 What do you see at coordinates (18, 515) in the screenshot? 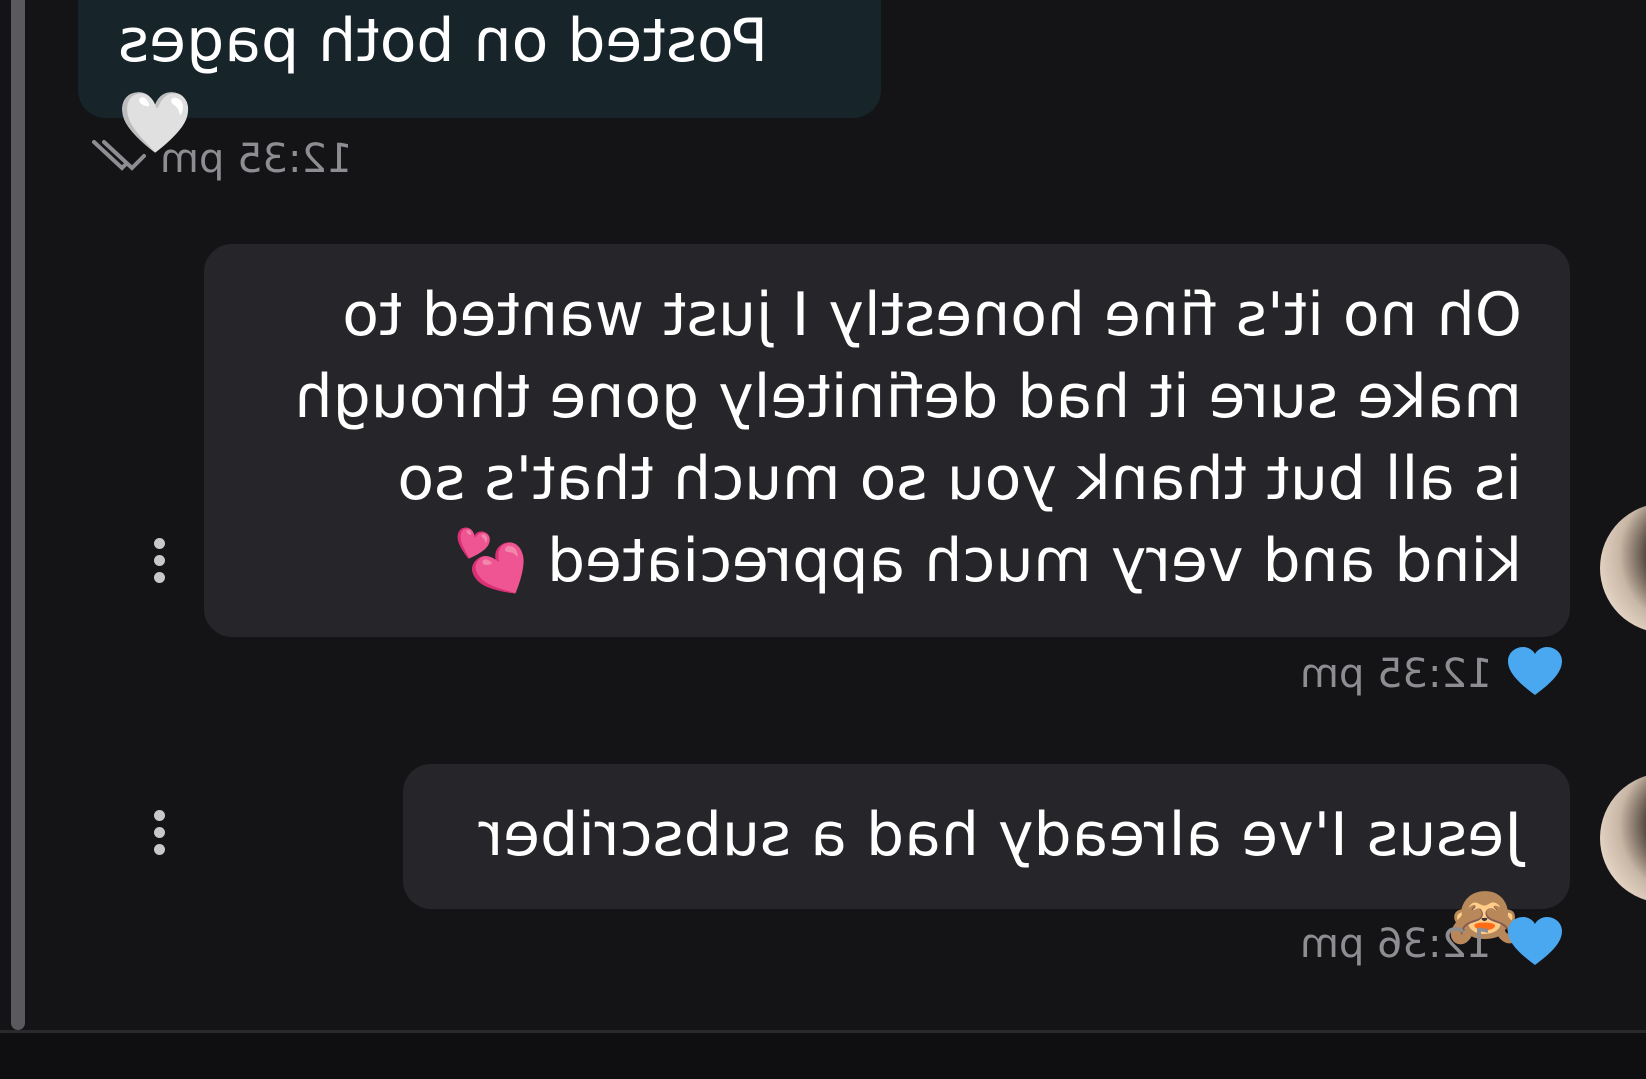
I see `scrollbar` at bounding box center [18, 515].